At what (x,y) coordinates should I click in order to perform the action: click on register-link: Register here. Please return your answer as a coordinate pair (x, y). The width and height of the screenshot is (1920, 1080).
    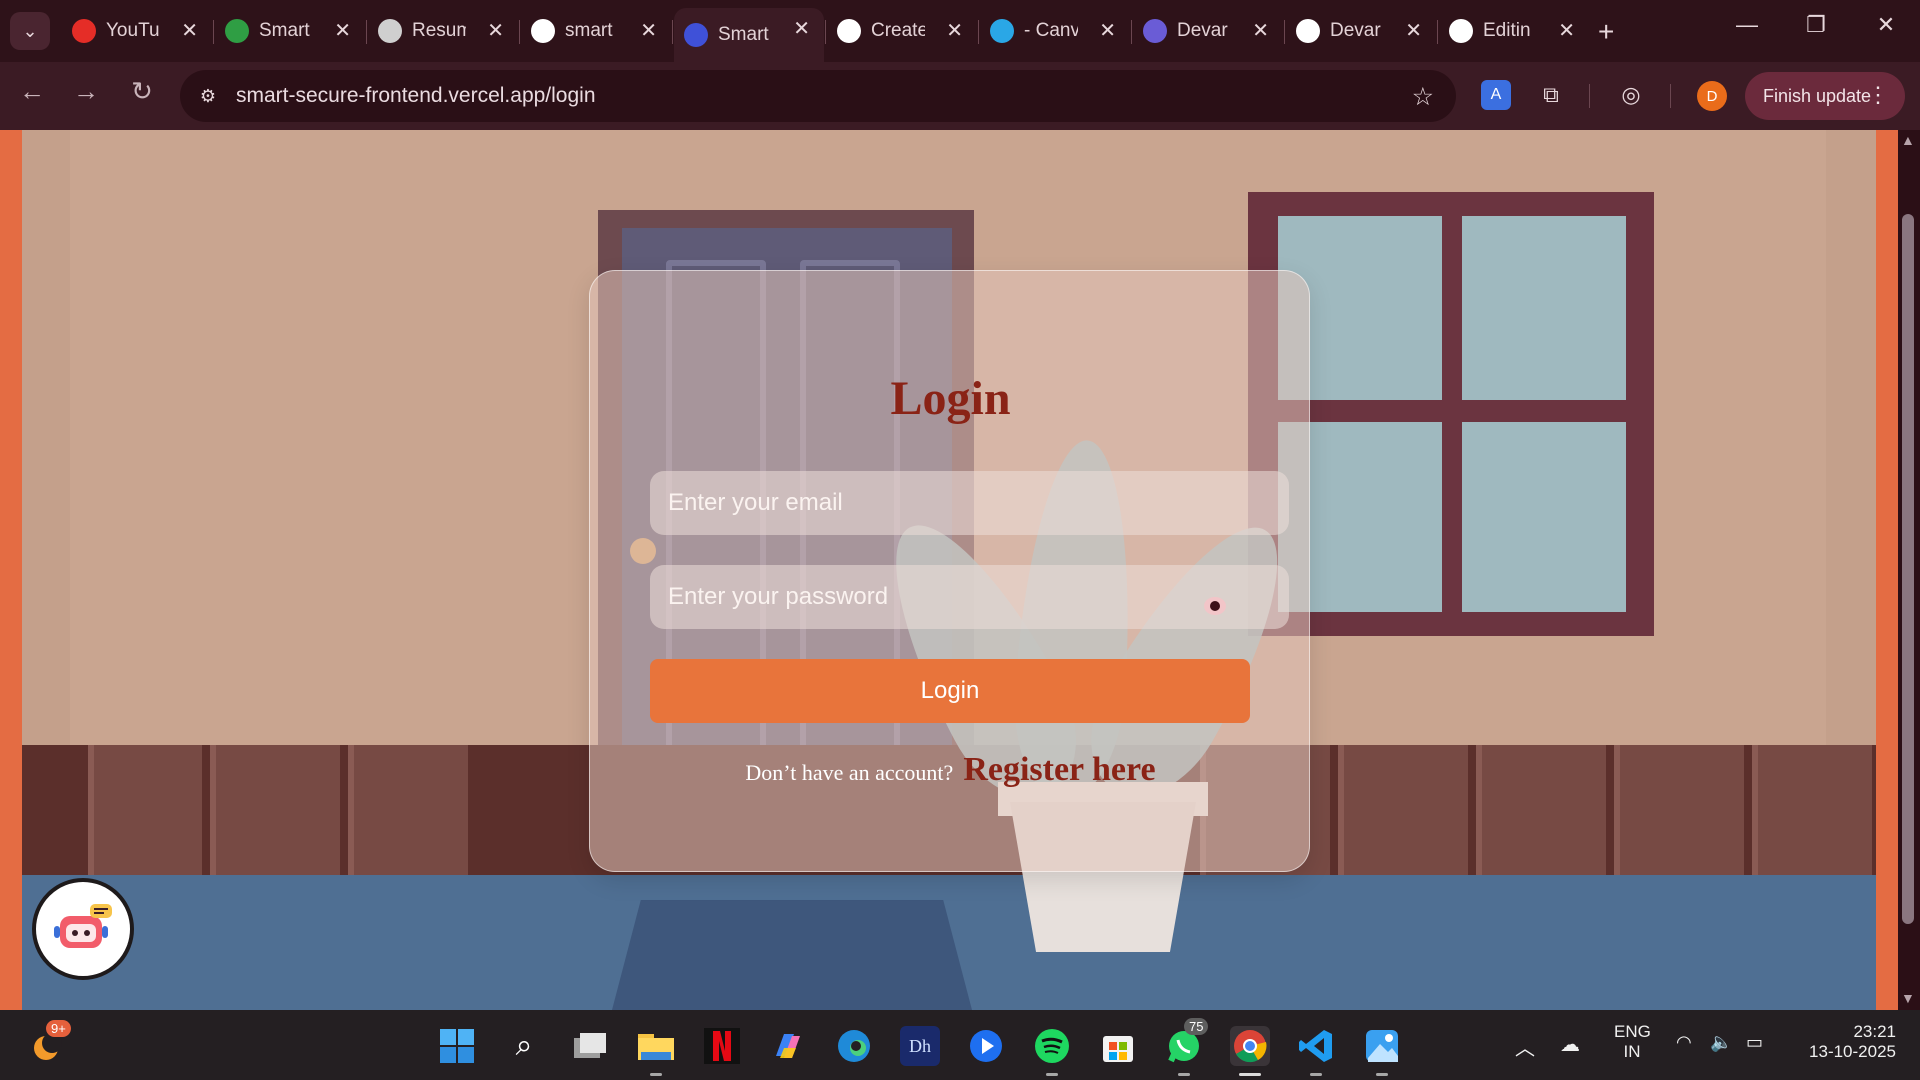
    Looking at the image, I should click on (1059, 769).